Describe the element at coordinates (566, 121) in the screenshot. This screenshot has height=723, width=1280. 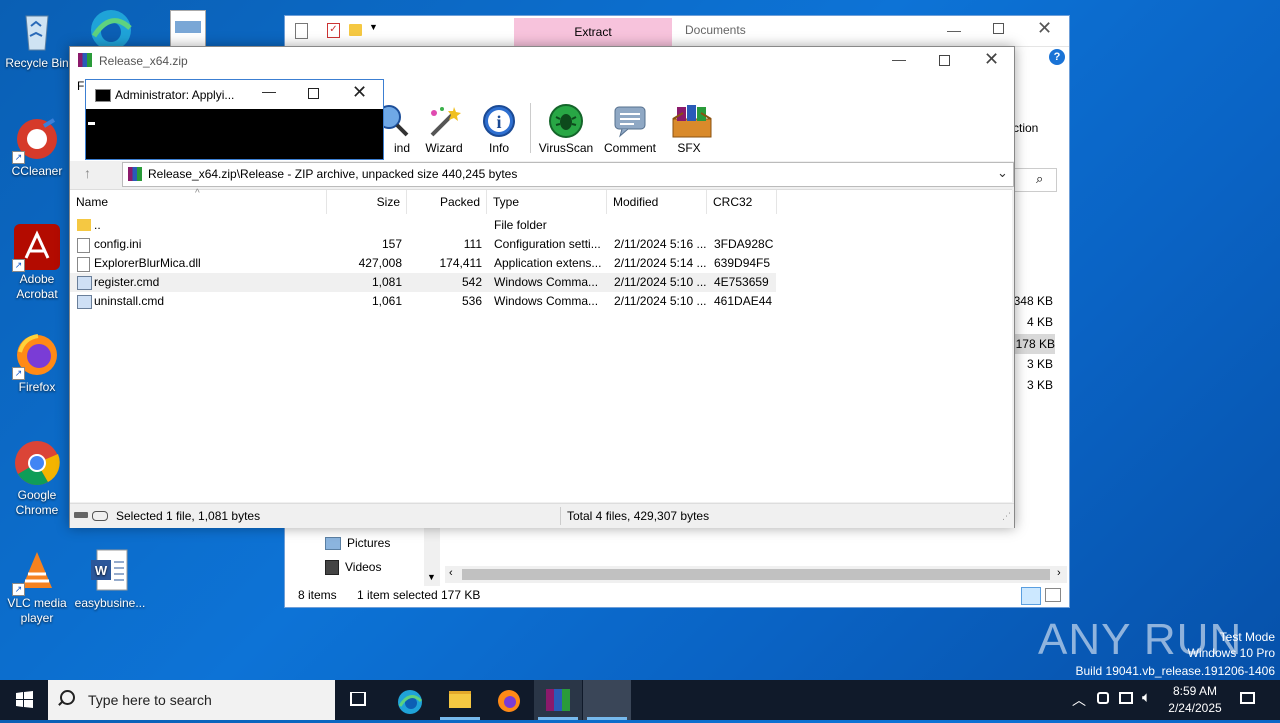
I see `virusscan-icon` at that location.